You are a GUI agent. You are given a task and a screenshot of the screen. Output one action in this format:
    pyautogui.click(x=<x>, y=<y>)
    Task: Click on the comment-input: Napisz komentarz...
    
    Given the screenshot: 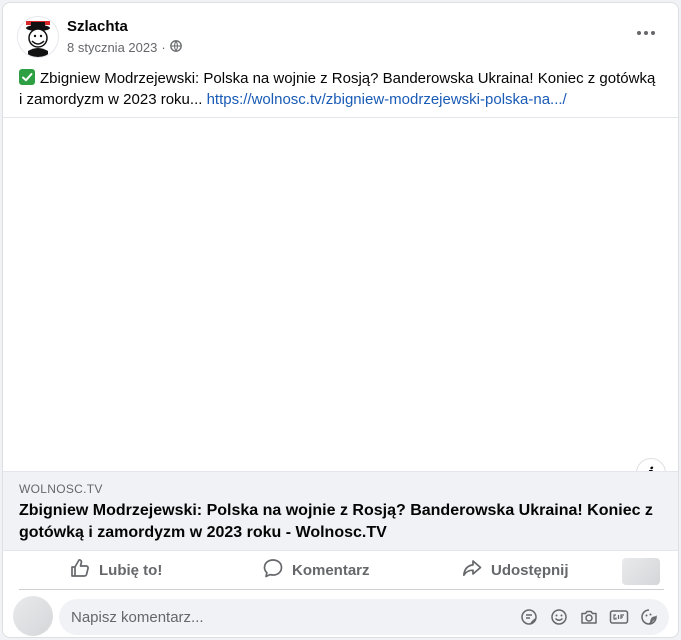 What is the action you would take?
    pyautogui.click(x=364, y=617)
    